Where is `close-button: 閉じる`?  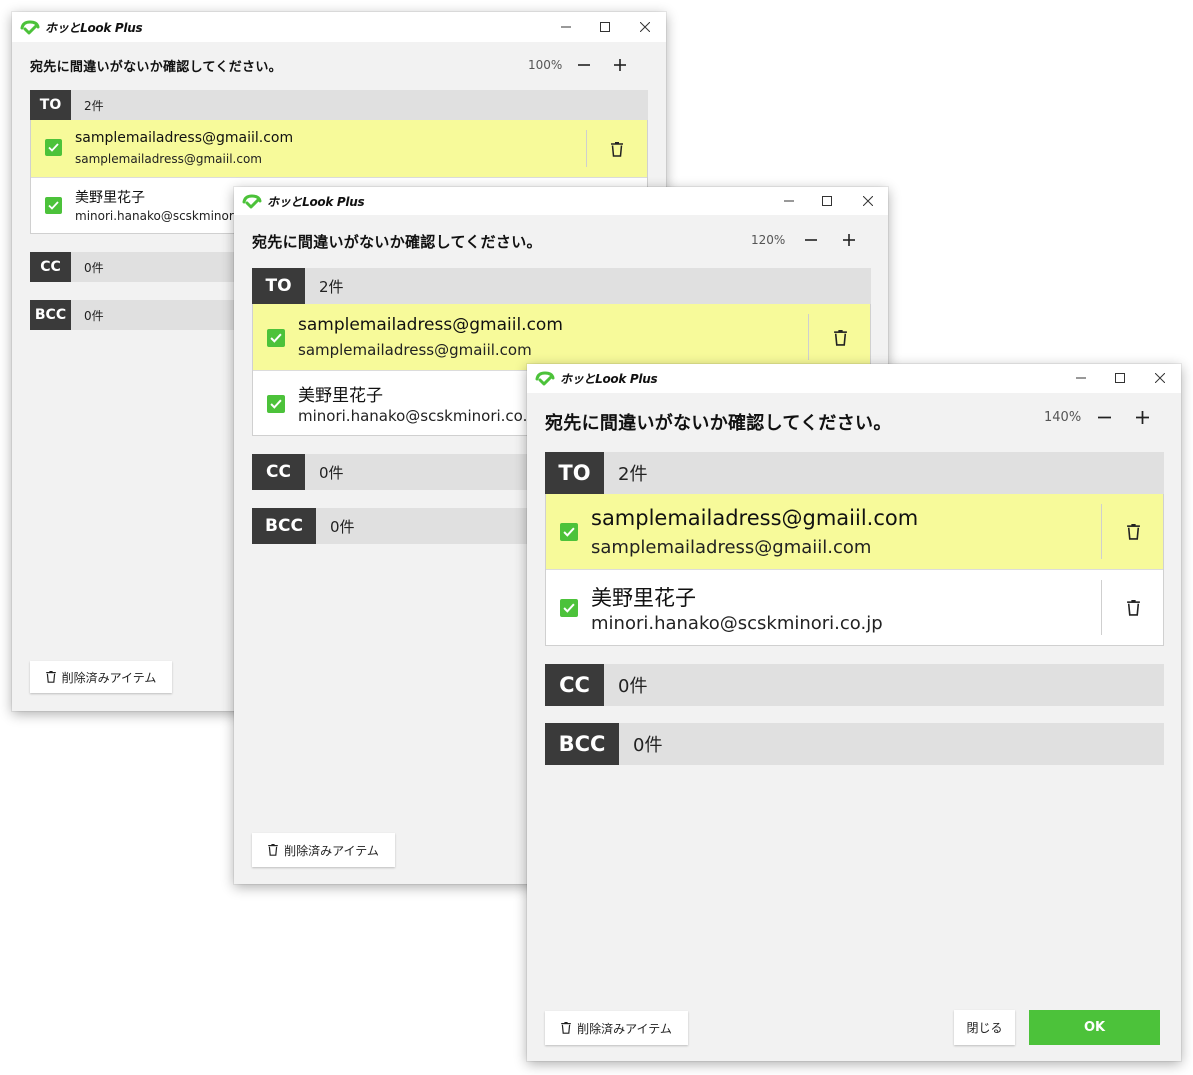 close-button: 閉じる is located at coordinates (984, 1027).